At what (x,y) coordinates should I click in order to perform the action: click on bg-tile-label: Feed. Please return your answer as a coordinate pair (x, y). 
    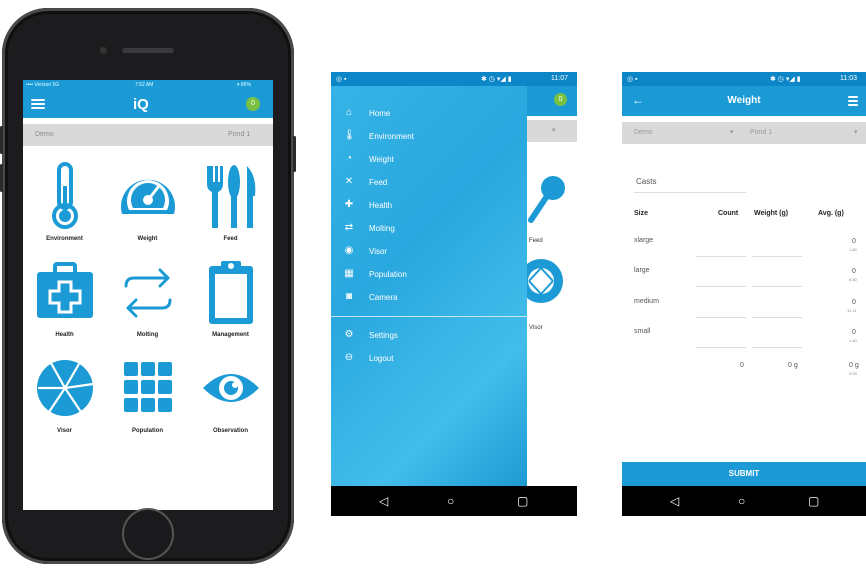
    Looking at the image, I should click on (536, 241).